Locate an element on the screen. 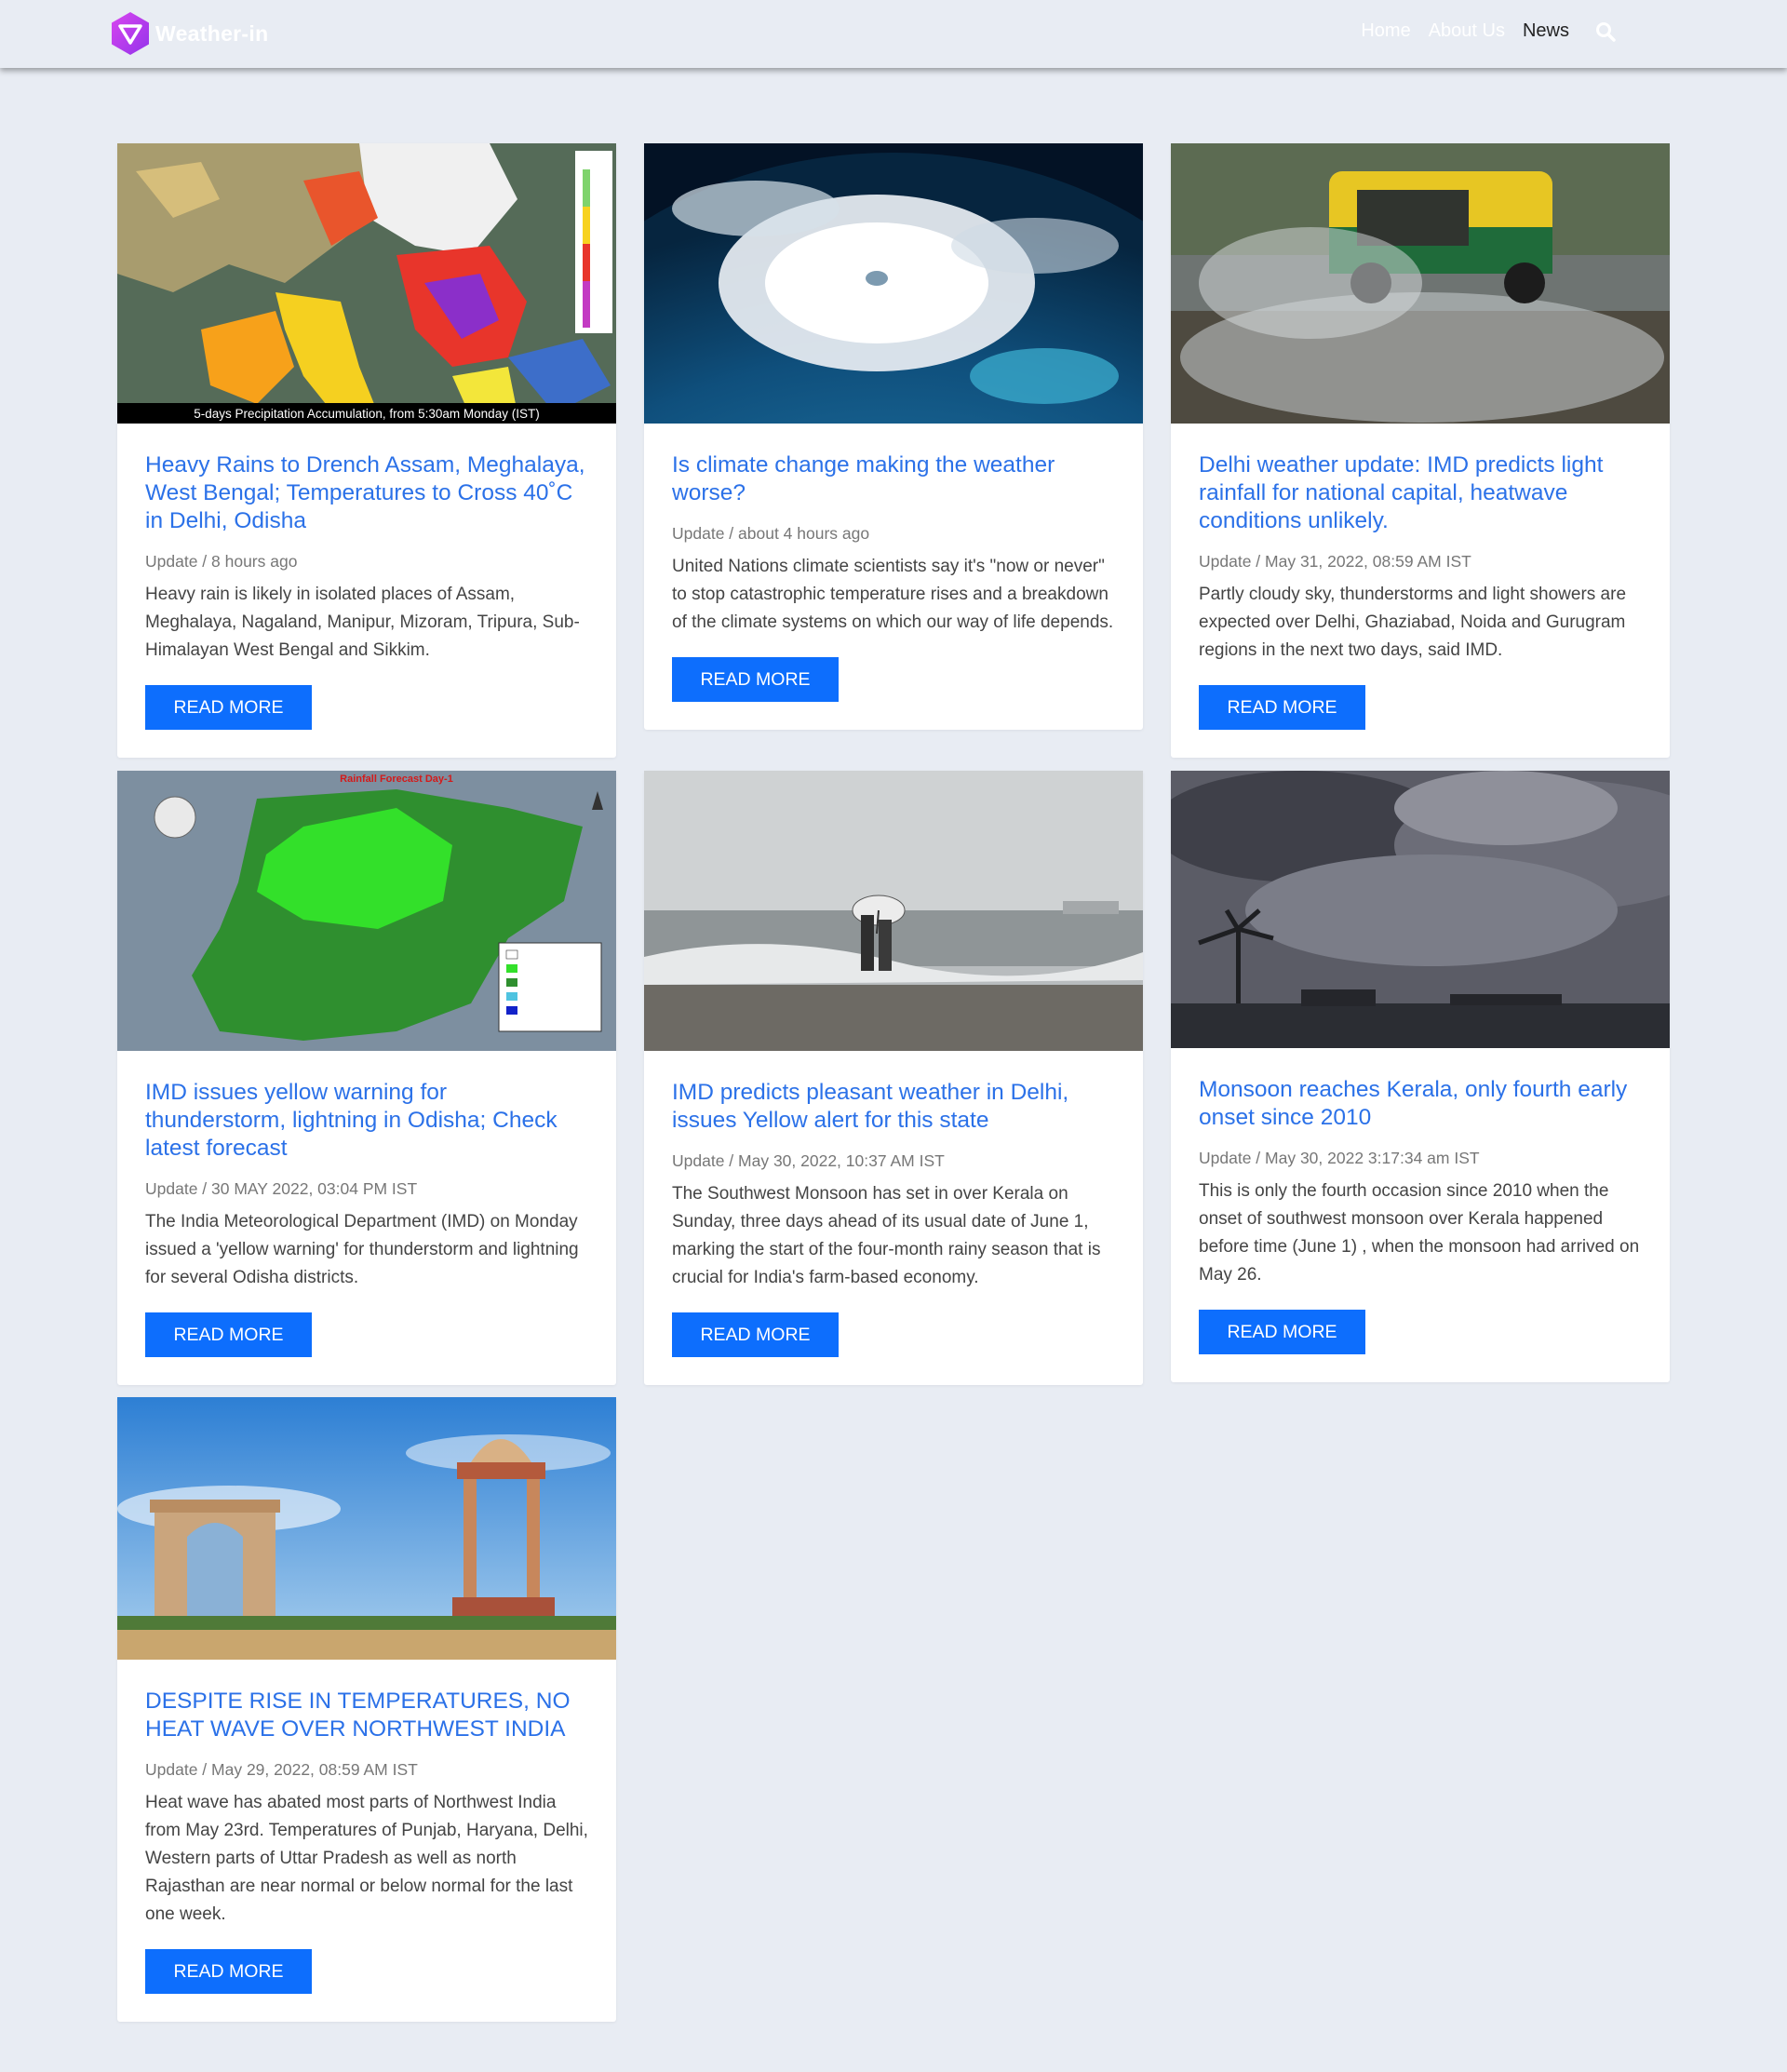 This screenshot has width=1787, height=2072. card-image-monsoon-clouds is located at coordinates (1420, 910).